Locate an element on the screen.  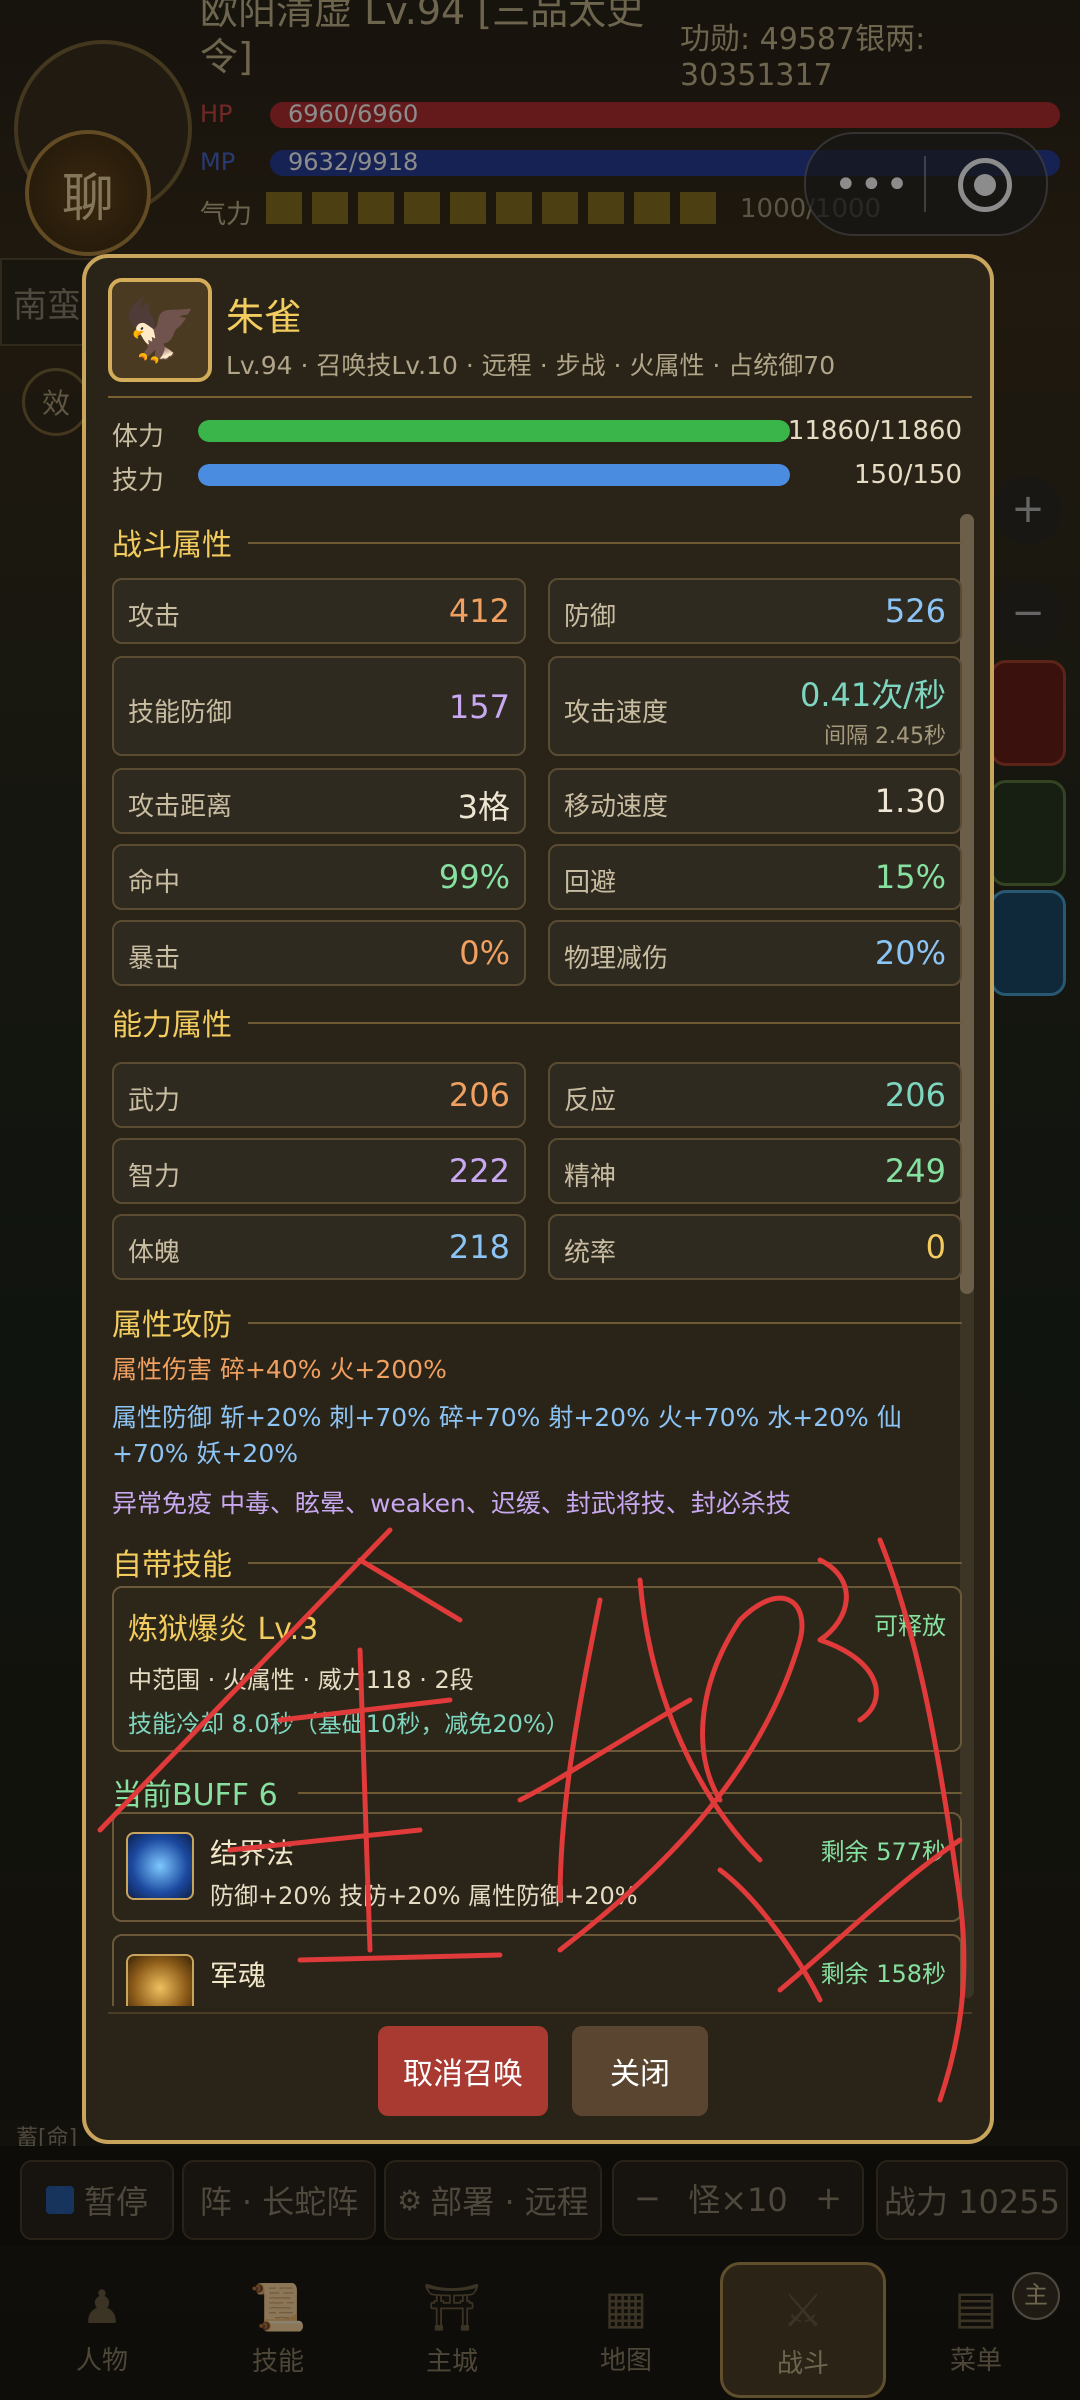
skill-status: 可释放 is located at coordinates (910, 1626).